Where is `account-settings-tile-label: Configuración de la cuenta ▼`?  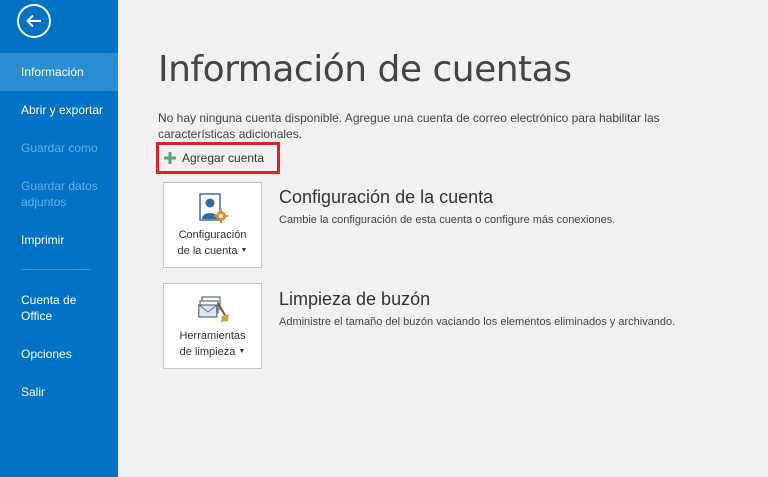 account-settings-tile-label: Configuración de la cuenta ▼ is located at coordinates (212, 243).